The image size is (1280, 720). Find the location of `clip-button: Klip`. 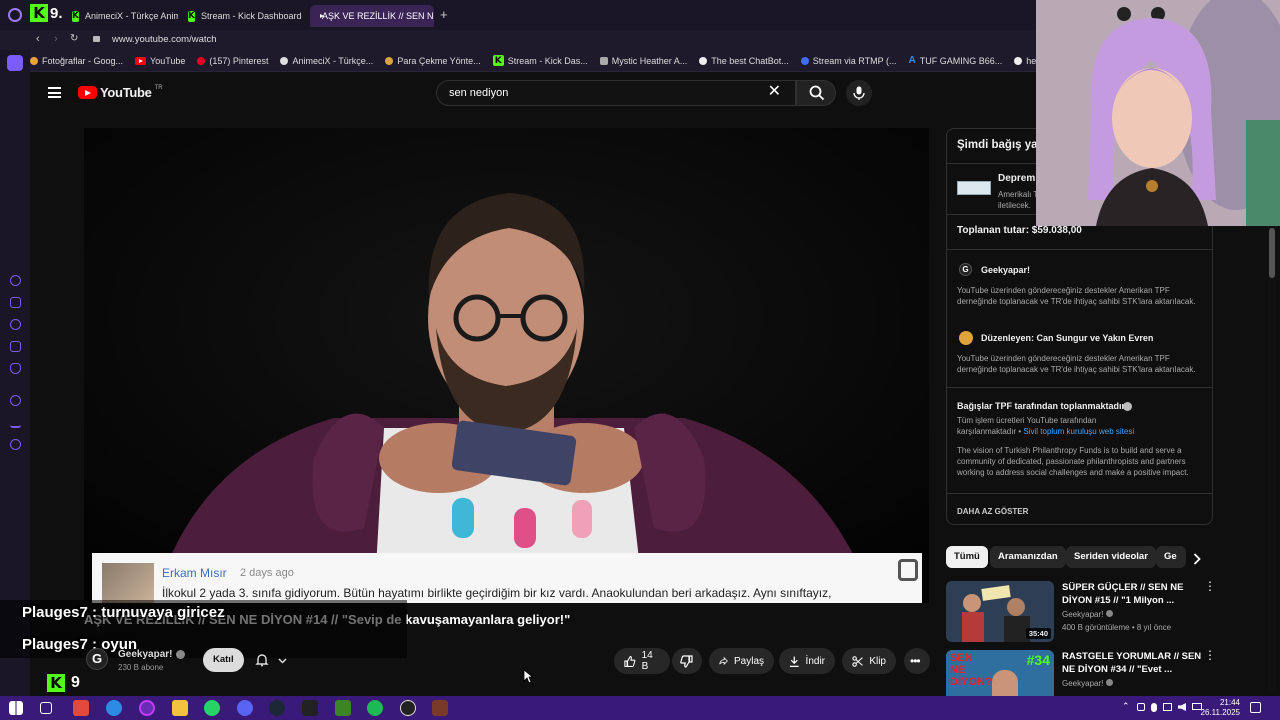

clip-button: Klip is located at coordinates (869, 661).